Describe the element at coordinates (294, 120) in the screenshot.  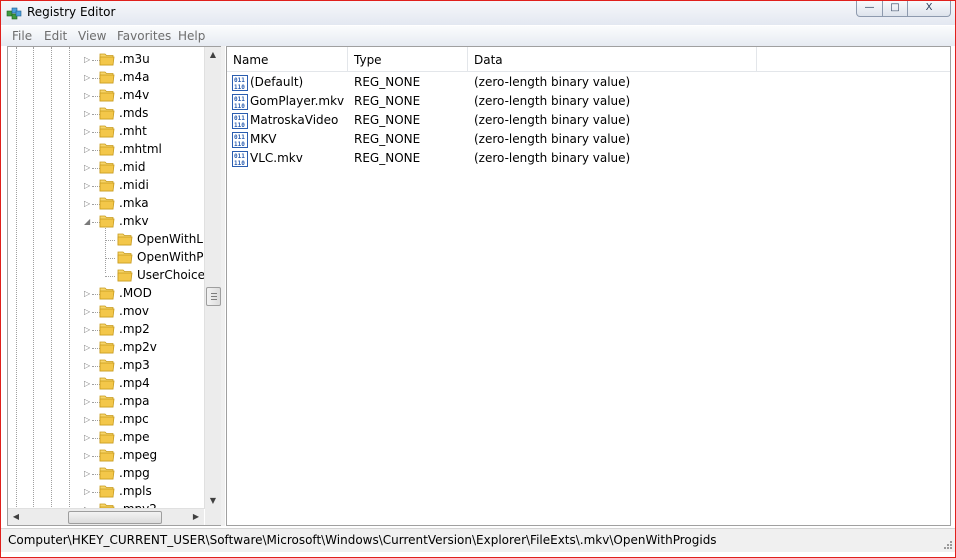
I see `value-name: MatroskaVideo` at that location.